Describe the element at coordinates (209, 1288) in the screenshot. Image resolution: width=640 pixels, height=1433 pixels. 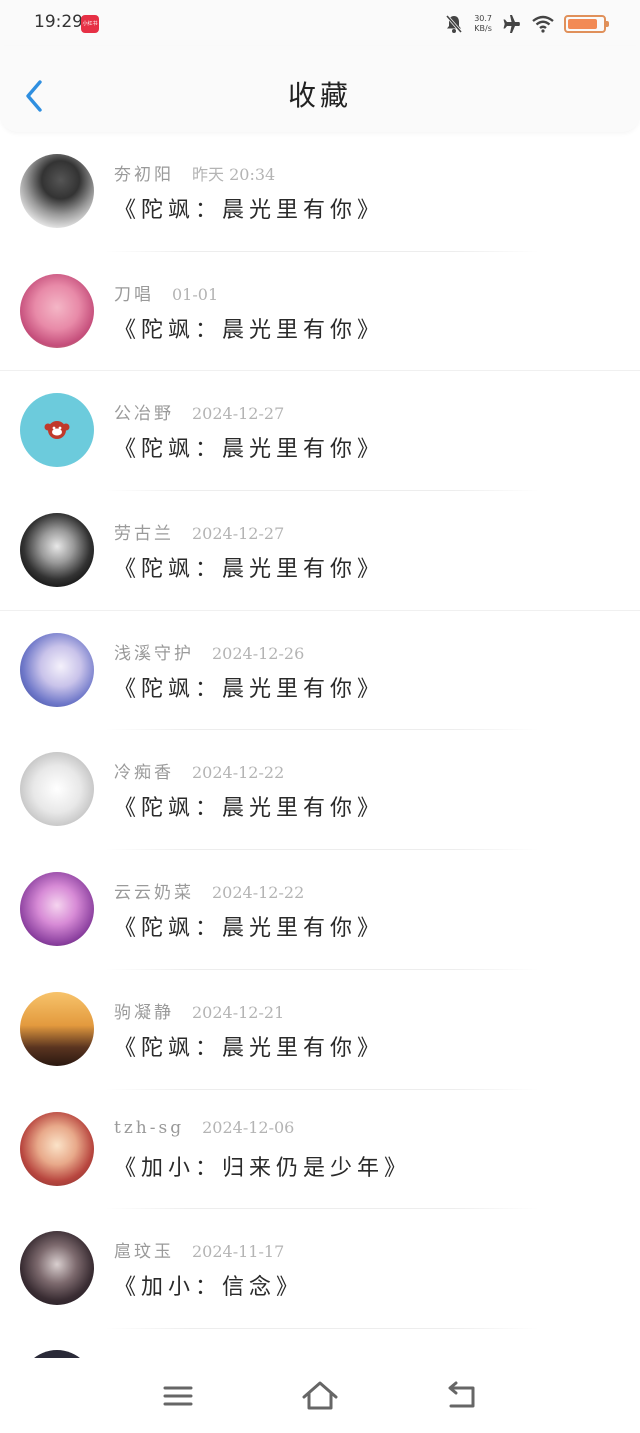
I see `item-title: 《加小：信念》` at that location.